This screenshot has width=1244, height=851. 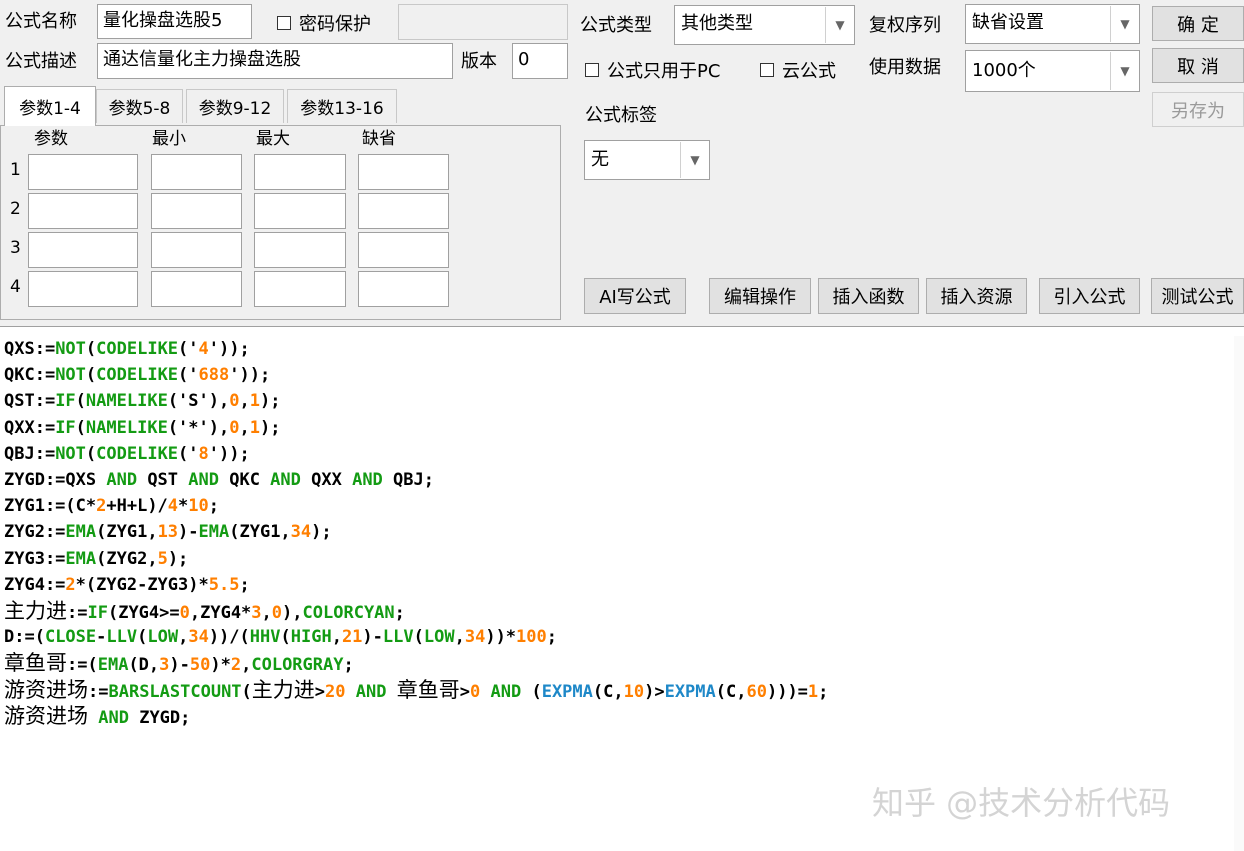 What do you see at coordinates (540, 61) in the screenshot?
I see `version-input: 0` at bounding box center [540, 61].